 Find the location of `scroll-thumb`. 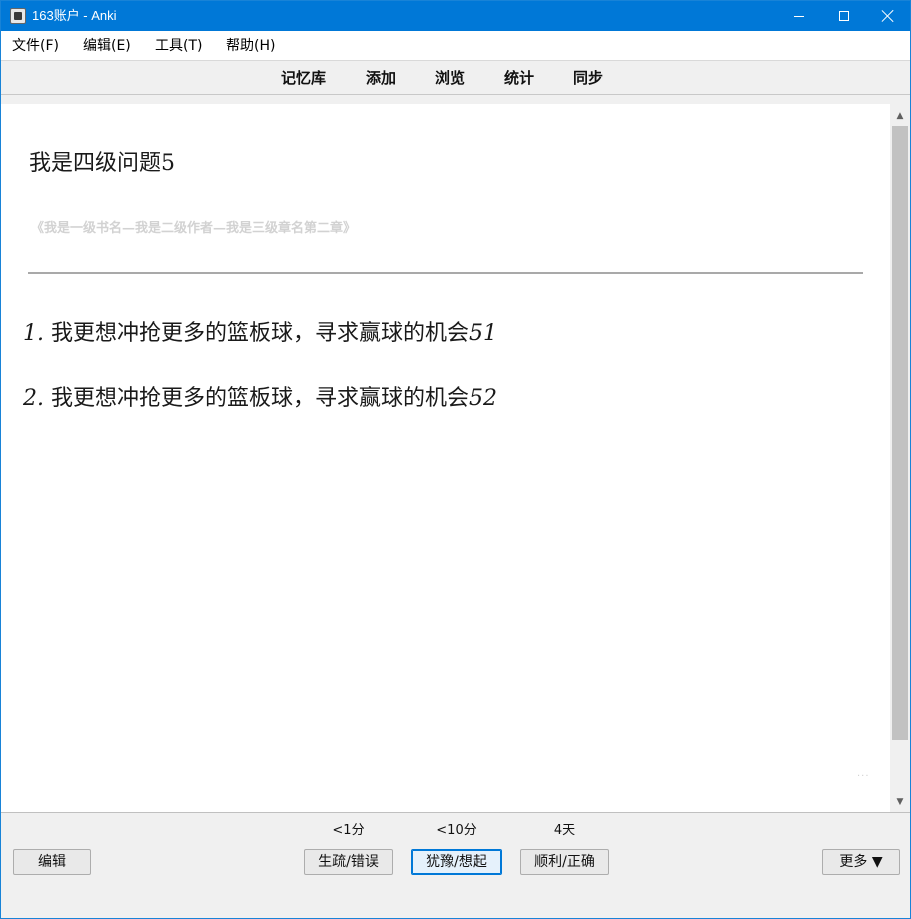

scroll-thumb is located at coordinates (900, 433).